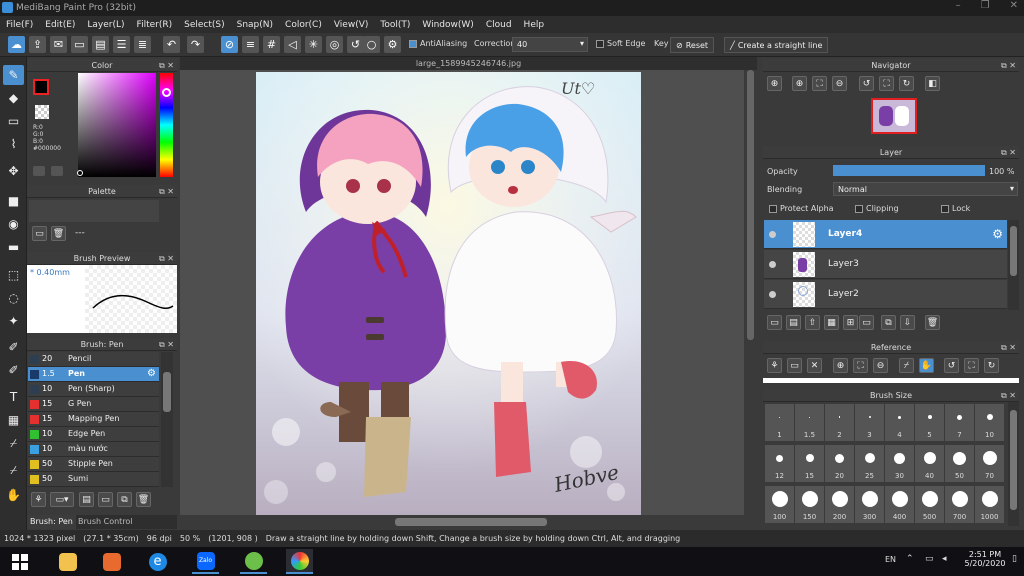  What do you see at coordinates (959, 463) in the screenshot?
I see `brush-size-cell: 50` at bounding box center [959, 463].